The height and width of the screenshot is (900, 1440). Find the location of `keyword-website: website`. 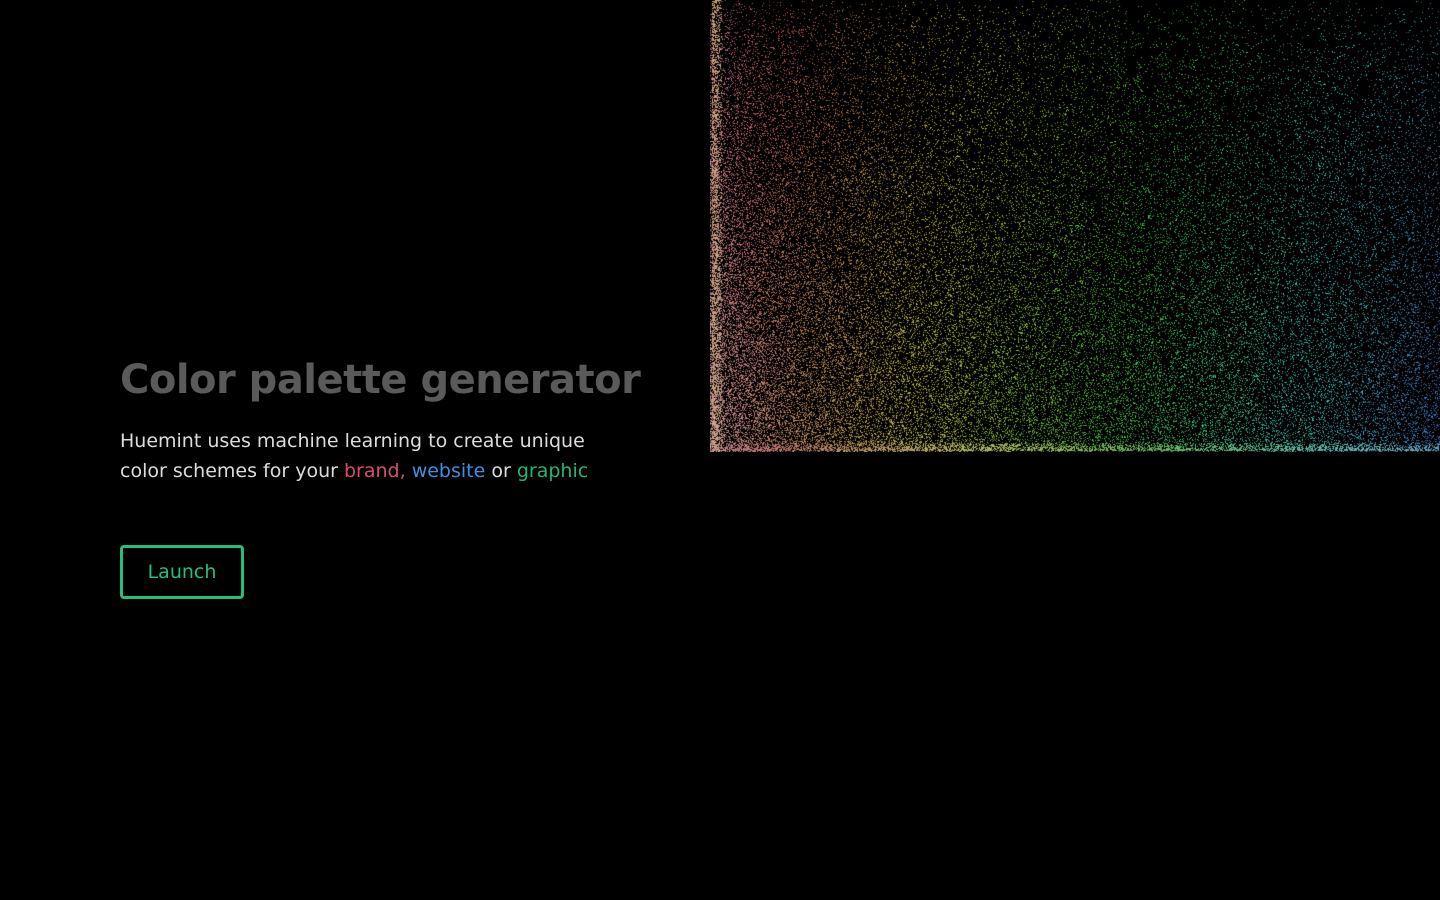

keyword-website: website is located at coordinates (448, 471).